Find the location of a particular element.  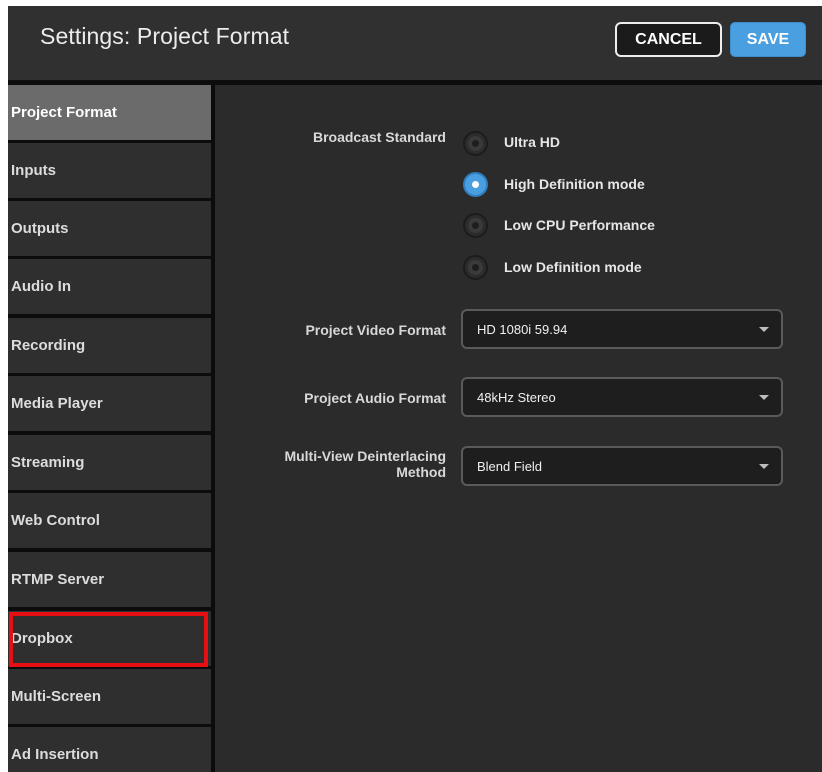

sidebar-item-label: Outputs is located at coordinates (40, 228).